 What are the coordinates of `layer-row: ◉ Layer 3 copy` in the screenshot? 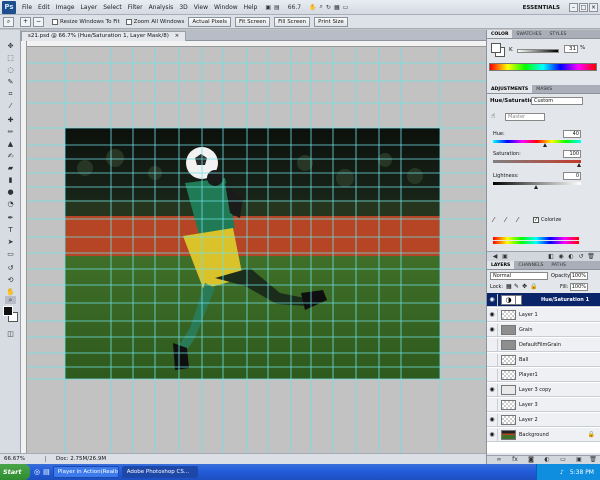 It's located at (543, 390).